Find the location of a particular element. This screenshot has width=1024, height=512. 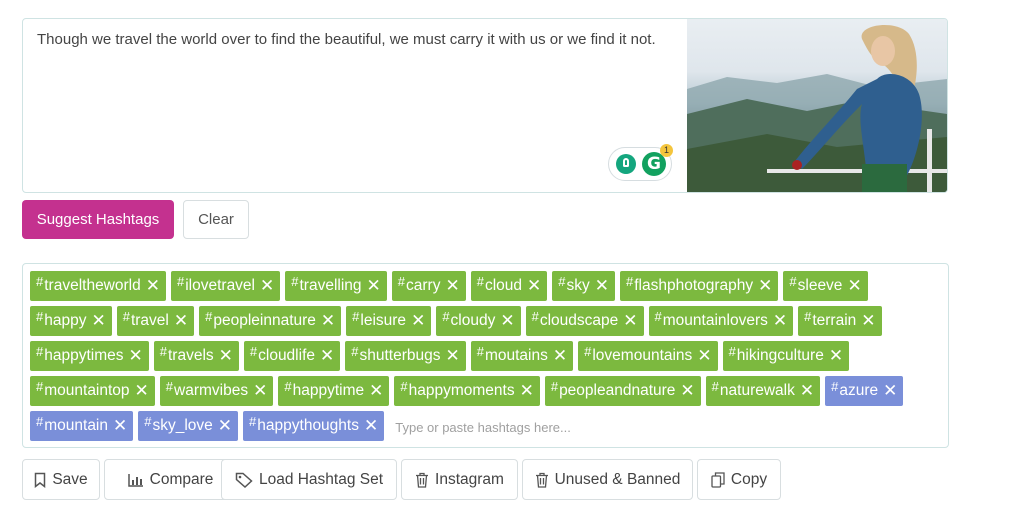

compare-button: Compare is located at coordinates (170, 479).